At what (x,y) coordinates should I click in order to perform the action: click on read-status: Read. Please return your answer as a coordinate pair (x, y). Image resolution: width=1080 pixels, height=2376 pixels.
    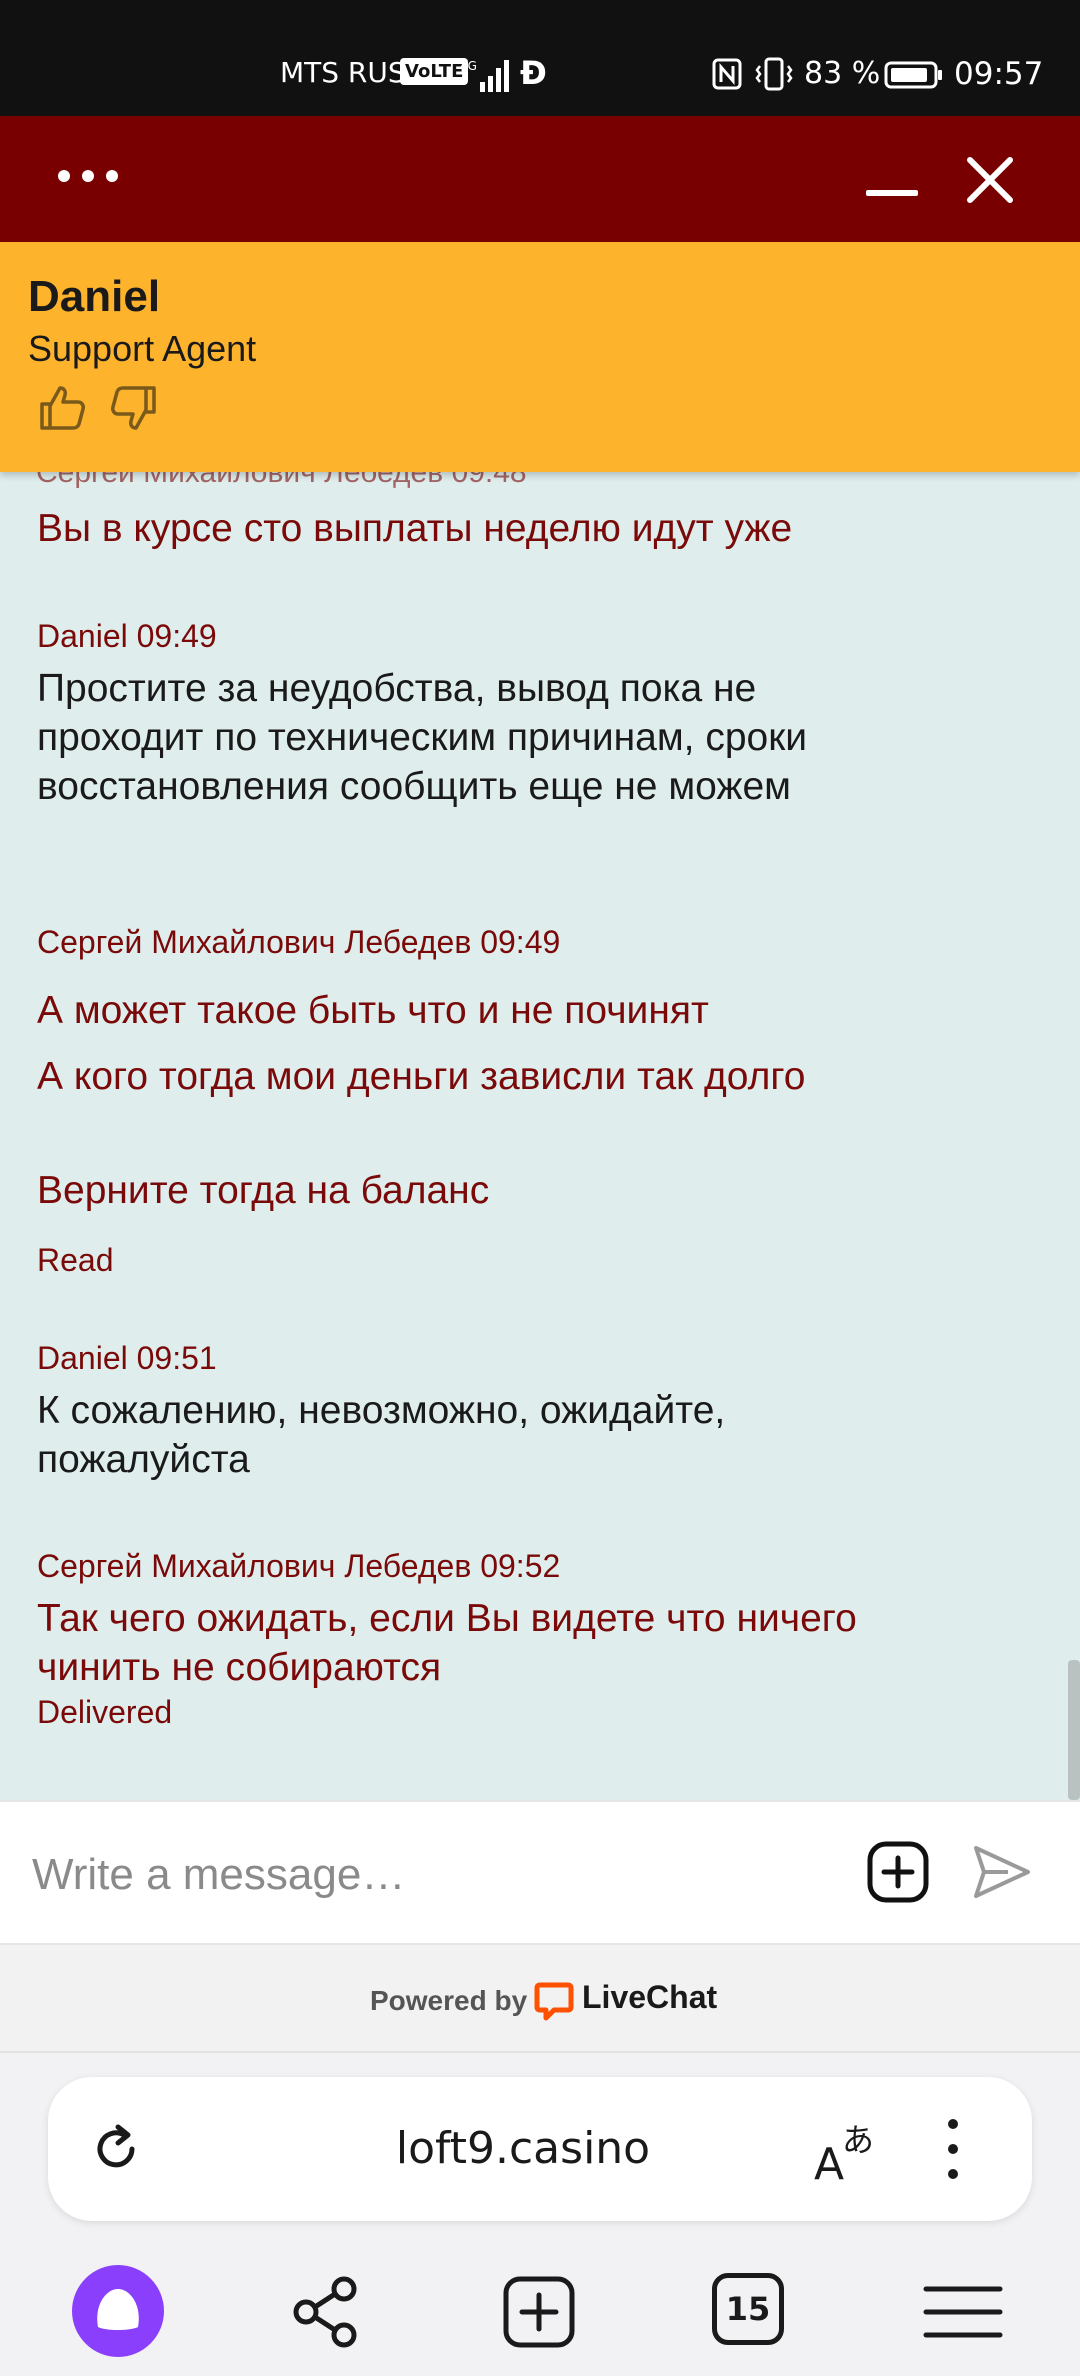
    Looking at the image, I should click on (75, 1260).